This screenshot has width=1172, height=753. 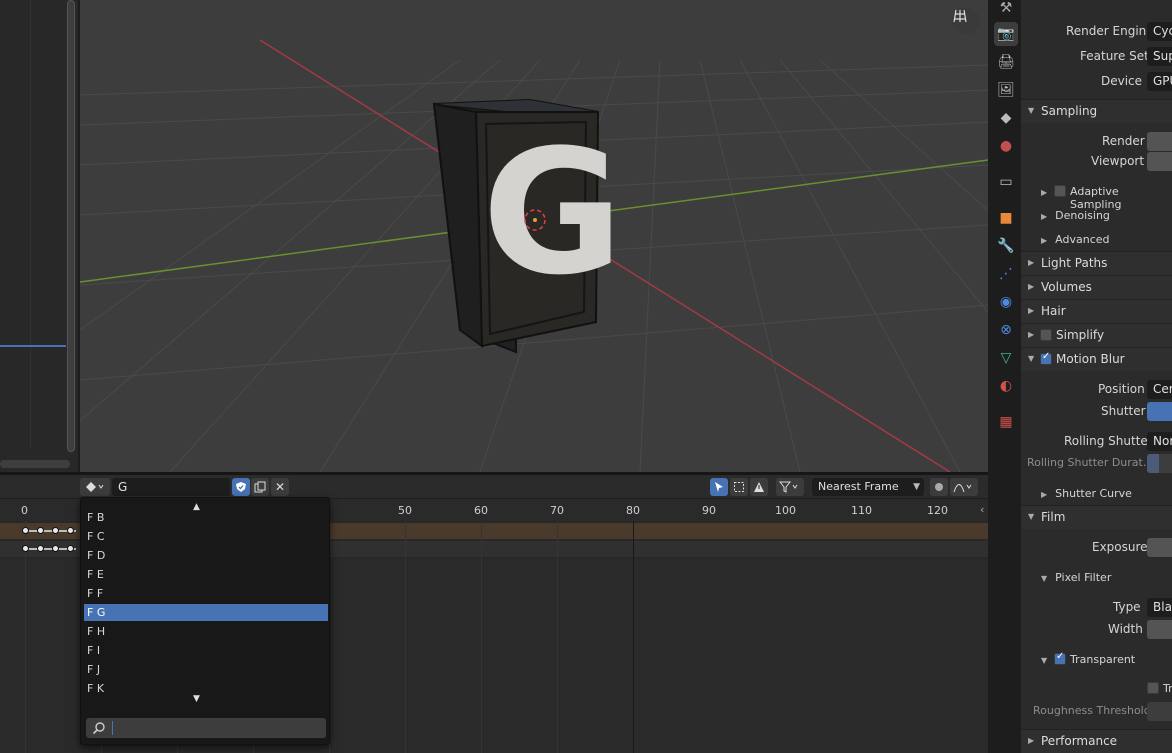 What do you see at coordinates (206, 536) in the screenshot?
I see `menu-item: F C` at bounding box center [206, 536].